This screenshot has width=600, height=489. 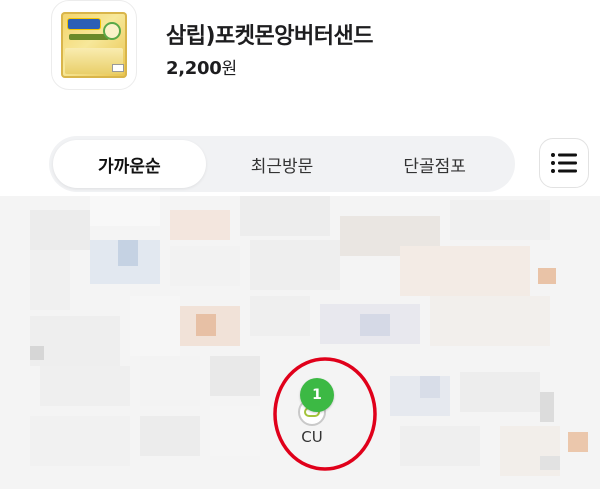 What do you see at coordinates (434, 164) in the screenshot?
I see `tab-favorite-store: 단골점포` at bounding box center [434, 164].